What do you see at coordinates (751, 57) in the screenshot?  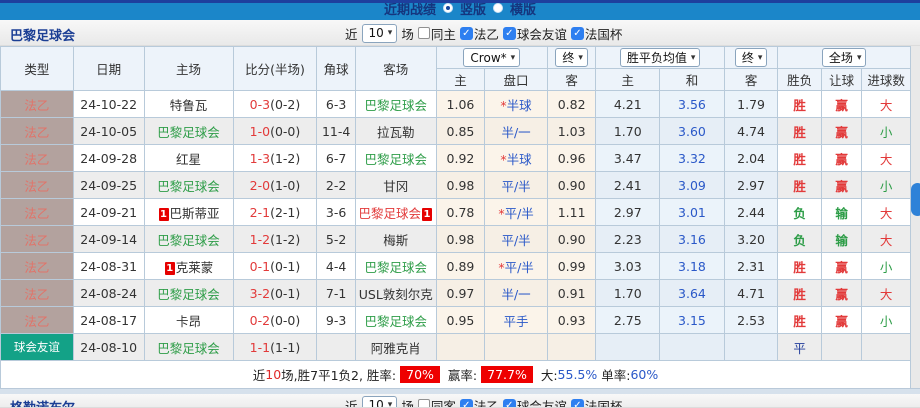 I see `final-odds-select-2: 终 ▾` at bounding box center [751, 57].